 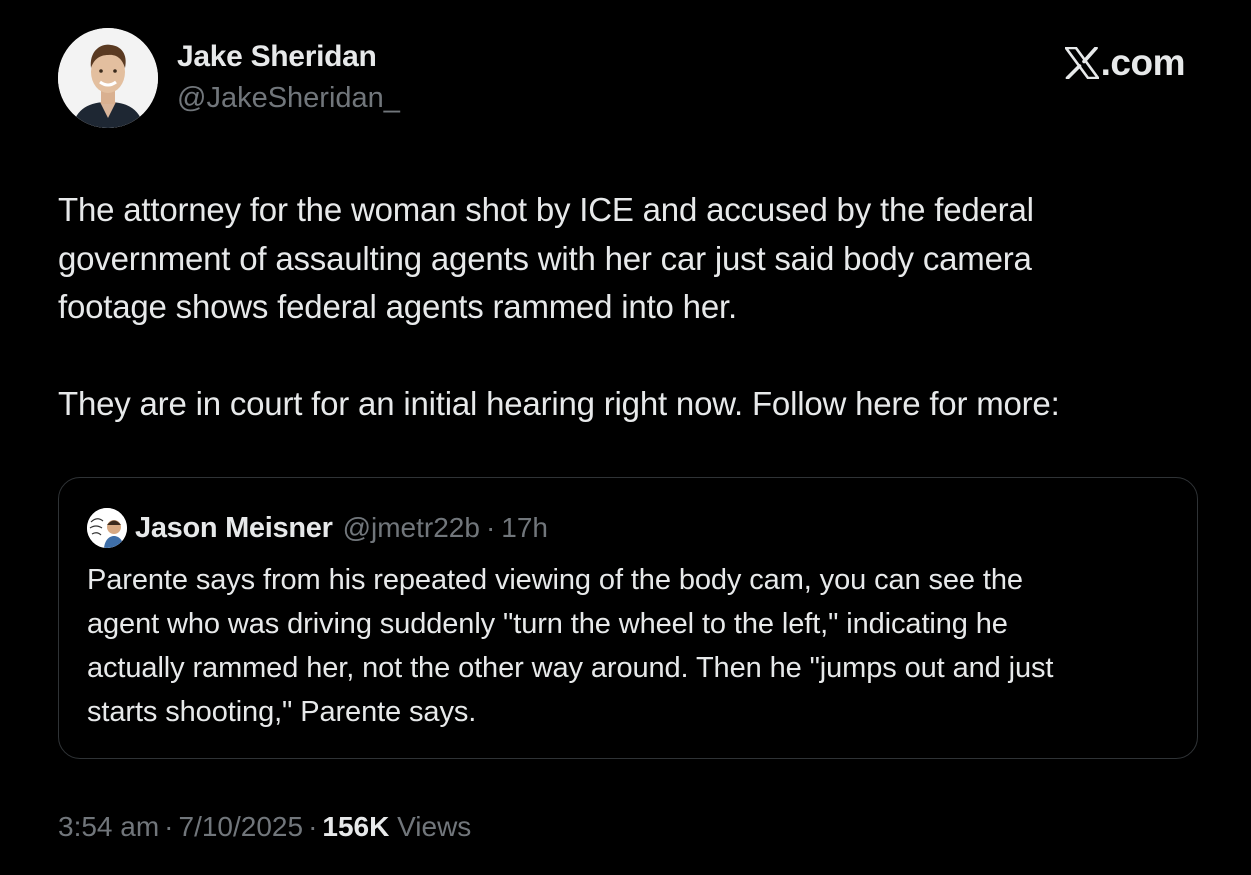 I want to click on quoted-tweet-header: Jason Meisner @jmetr22b · 17h, so click(x=317, y=528).